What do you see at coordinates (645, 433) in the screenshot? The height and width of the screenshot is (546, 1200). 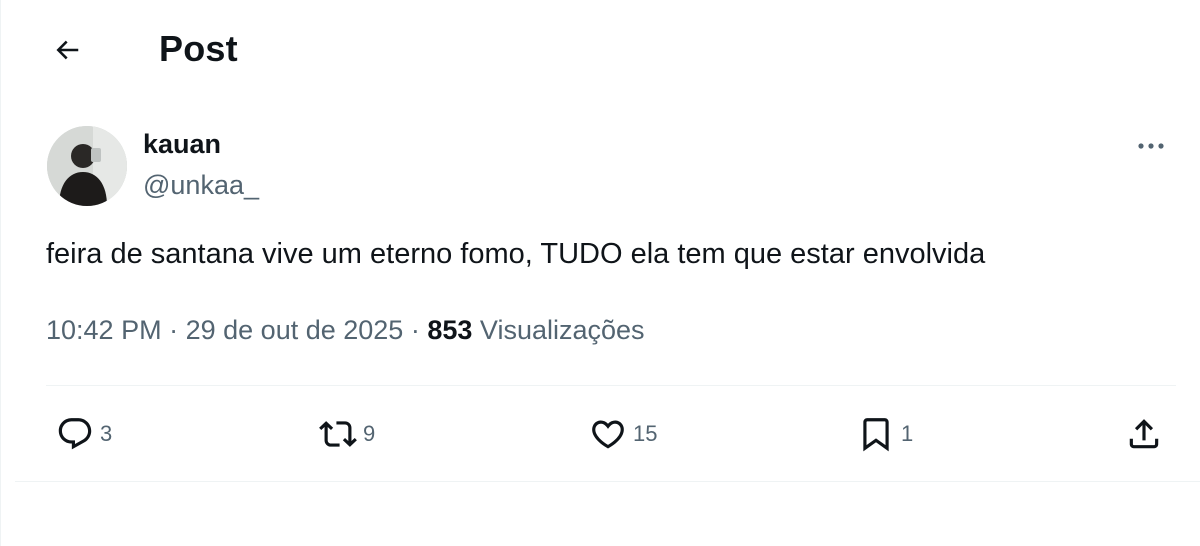 I see `like-count: 15` at bounding box center [645, 433].